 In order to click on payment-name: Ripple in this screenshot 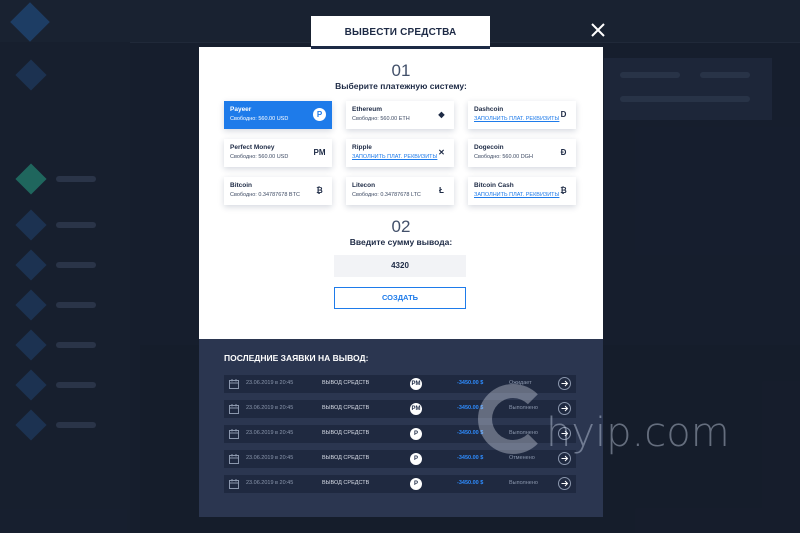, I will do `click(362, 147)`.